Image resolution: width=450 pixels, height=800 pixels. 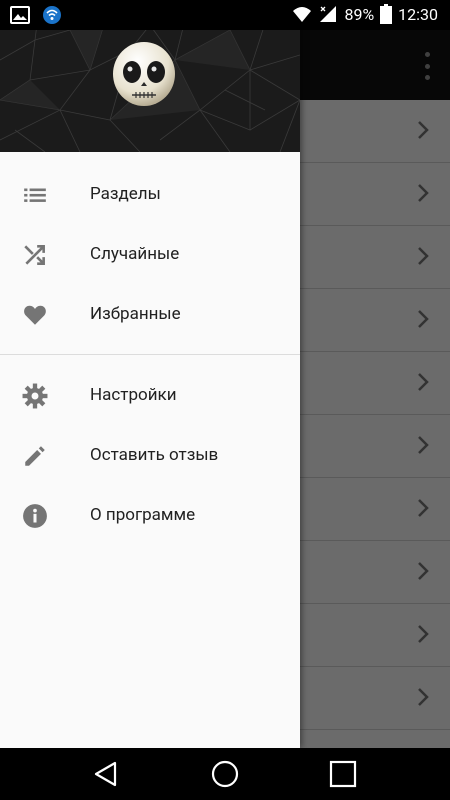 I want to click on wifi-icon, so click(x=302, y=14).